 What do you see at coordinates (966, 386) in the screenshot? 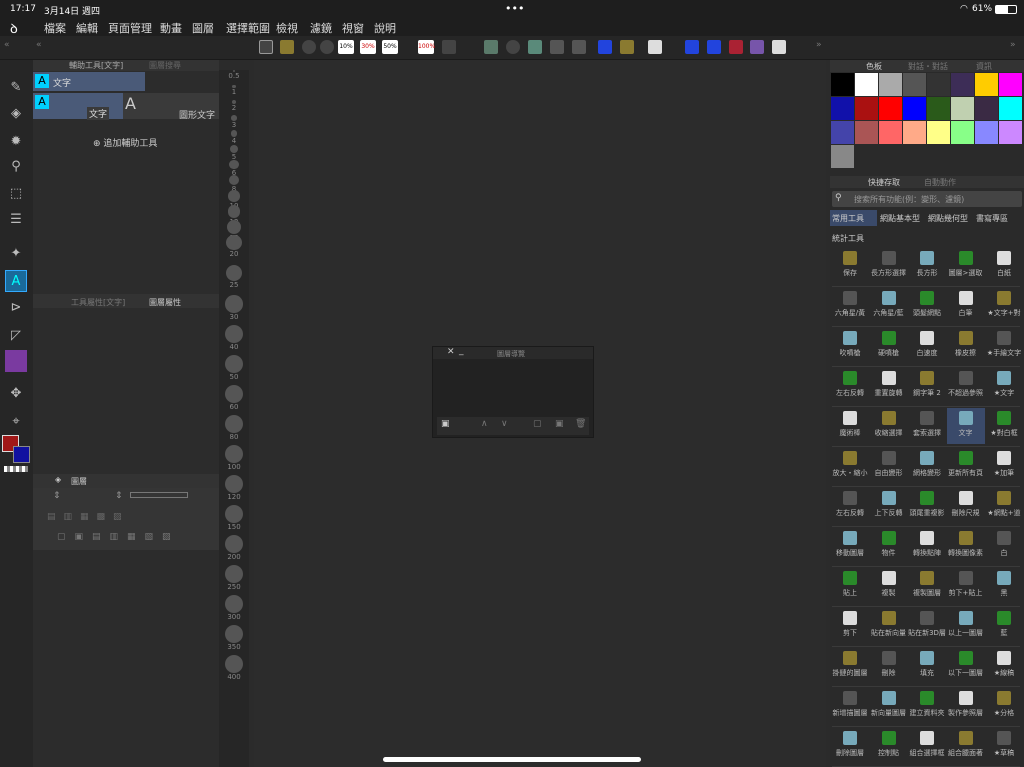
I see `command-button: 不超過參照` at bounding box center [966, 386].